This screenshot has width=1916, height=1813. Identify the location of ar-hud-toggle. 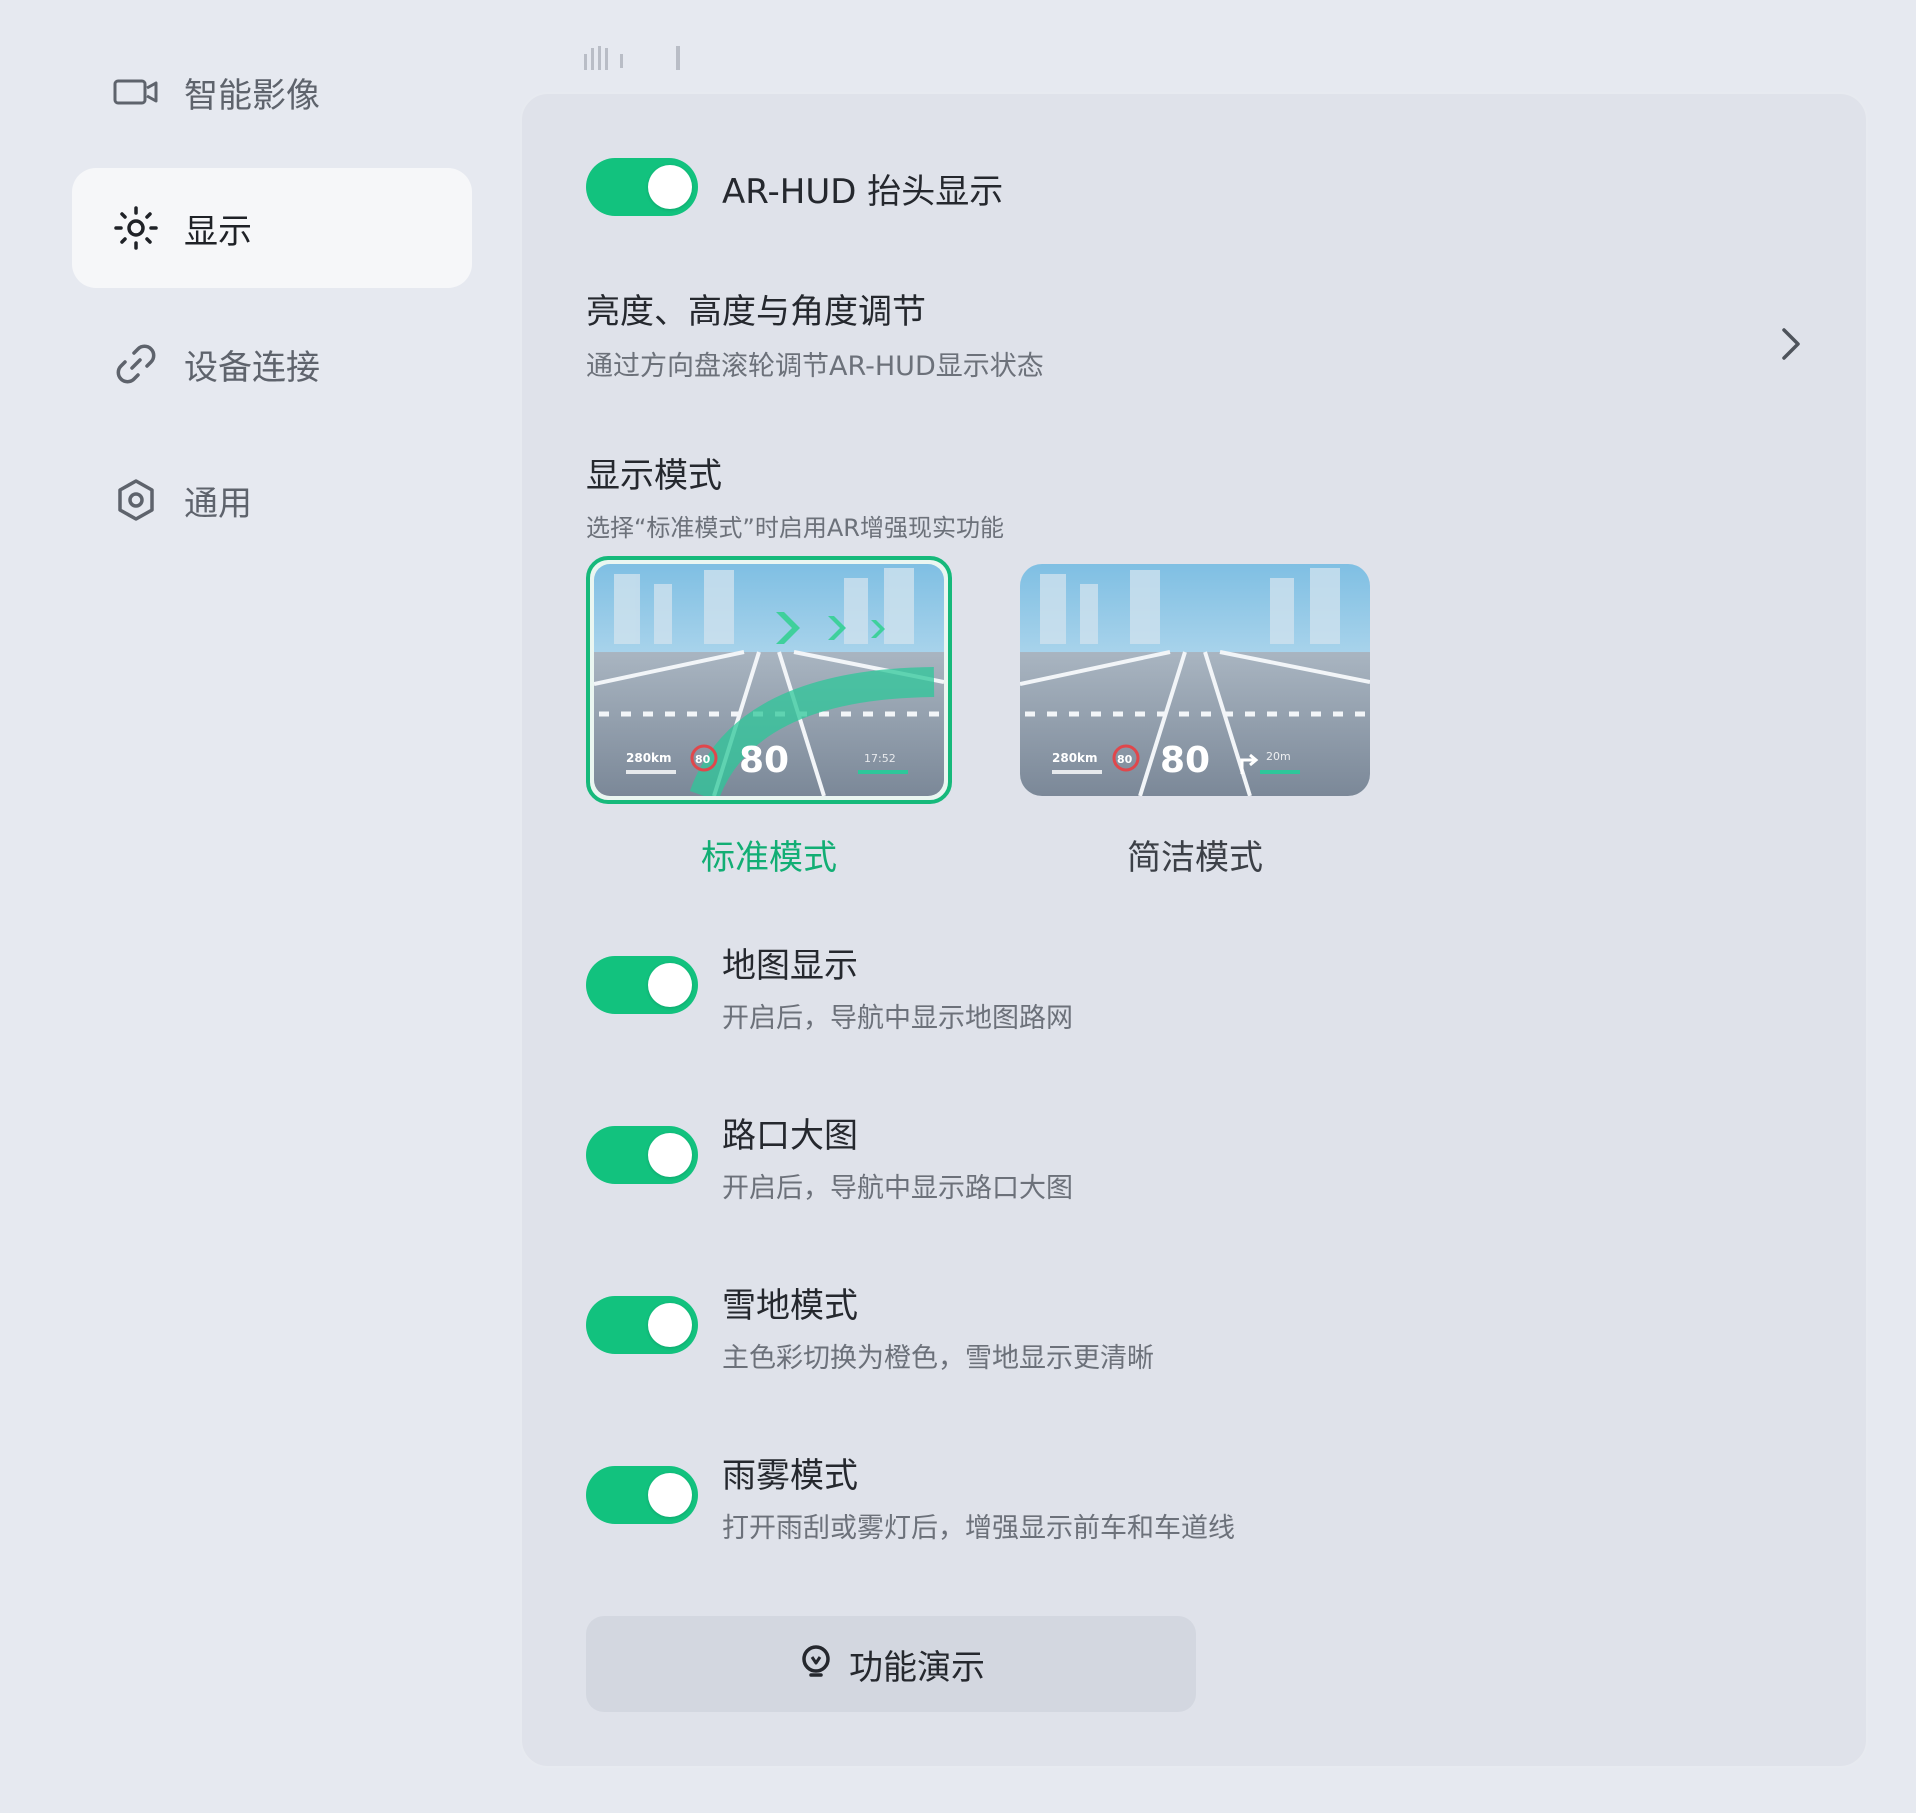
(642, 187).